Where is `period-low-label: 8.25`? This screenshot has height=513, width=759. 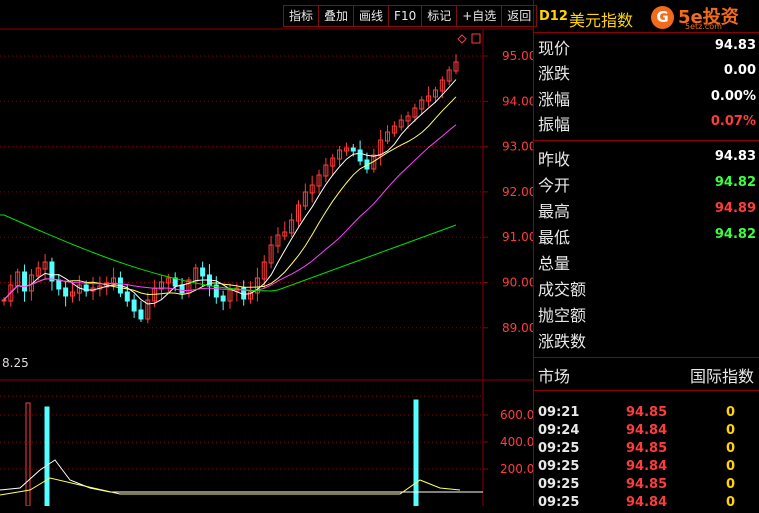 period-low-label: 8.25 is located at coordinates (15, 363).